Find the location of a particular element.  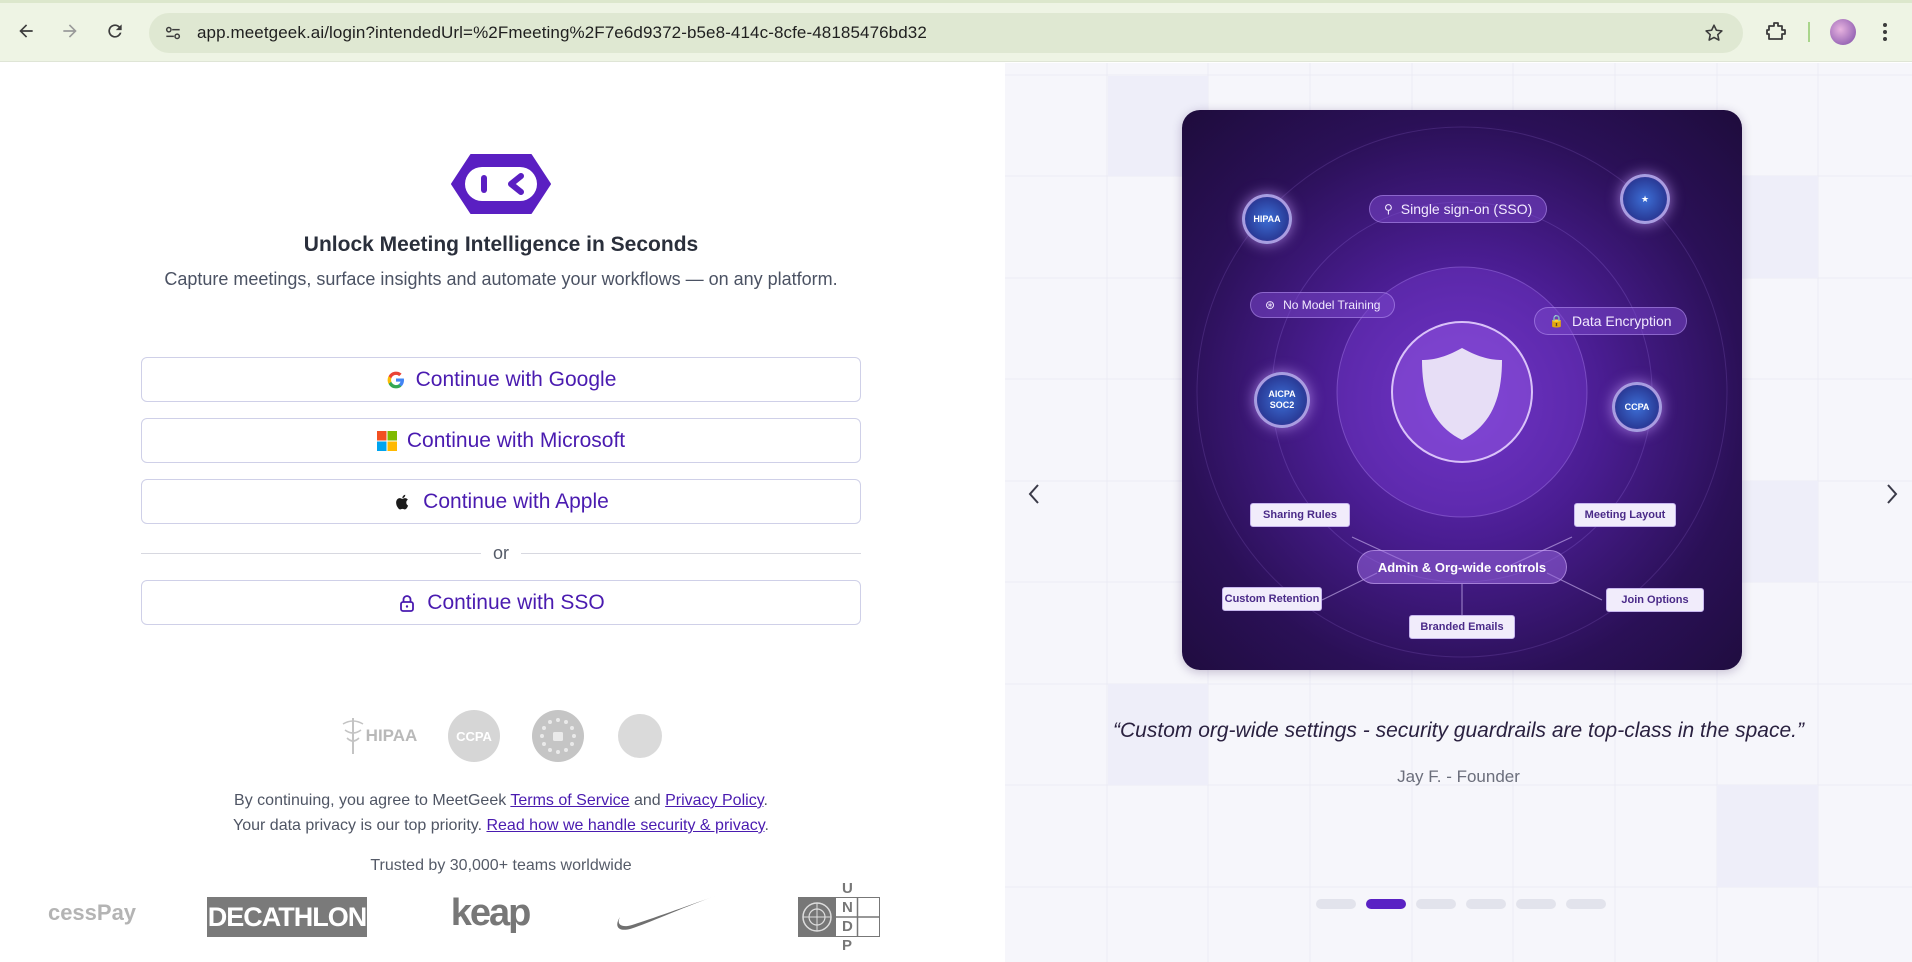

reload-button is located at coordinates (115, 31).